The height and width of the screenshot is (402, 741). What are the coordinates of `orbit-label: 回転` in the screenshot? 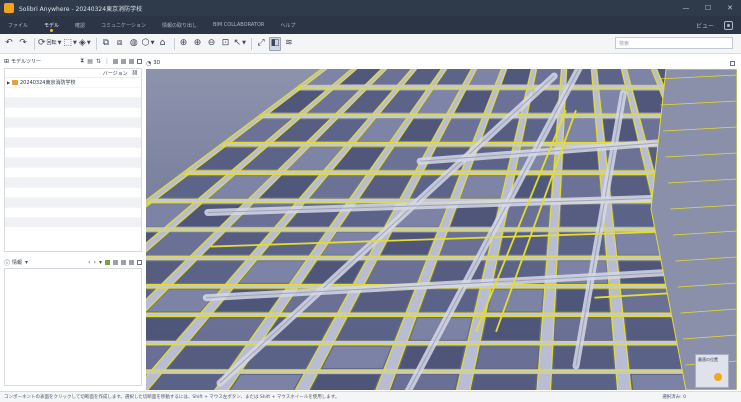 It's located at (51, 43).